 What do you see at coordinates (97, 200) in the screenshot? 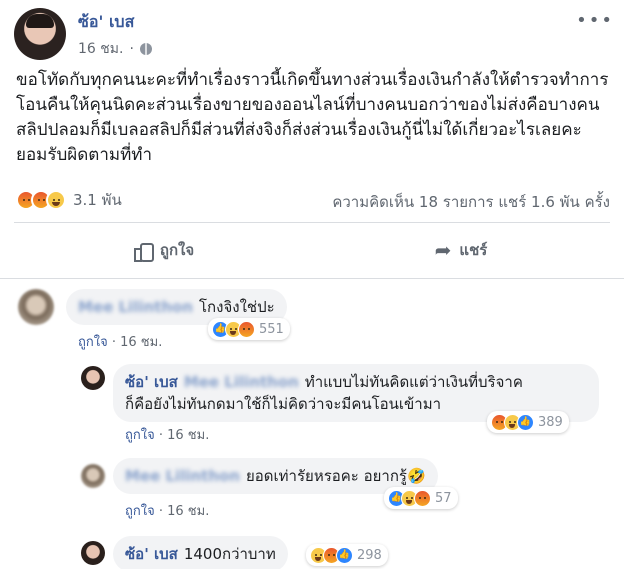
I see `reaction-count: 3.1 พัน` at bounding box center [97, 200].